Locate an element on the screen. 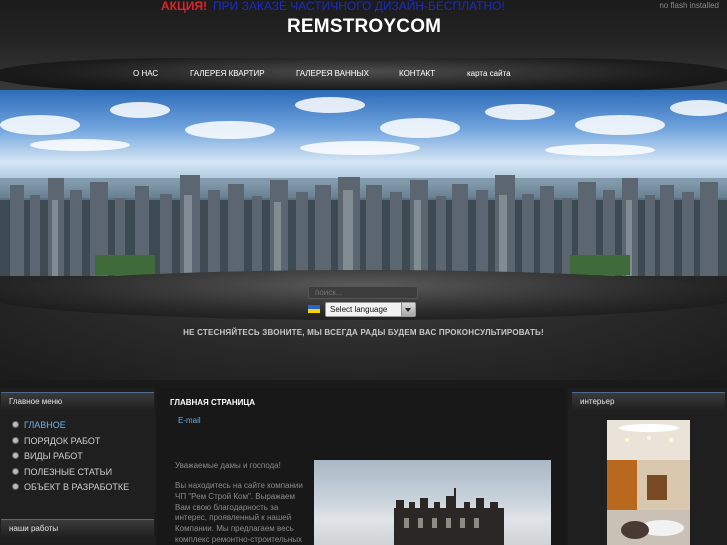 Image resolution: width=727 pixels, height=545 pixels. left-menu-item-home: ГЛАВНОЕ is located at coordinates (39, 425).